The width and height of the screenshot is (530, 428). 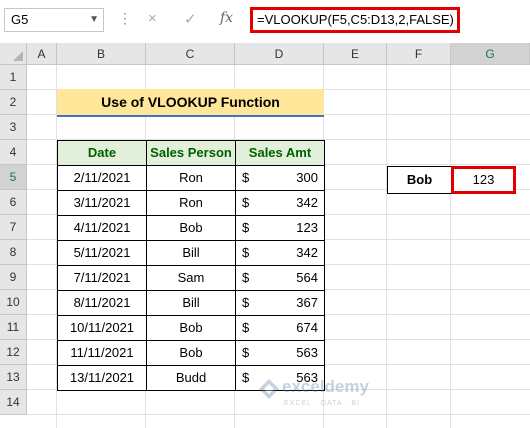 What do you see at coordinates (307, 327) in the screenshot?
I see `amount-value: 674` at bounding box center [307, 327].